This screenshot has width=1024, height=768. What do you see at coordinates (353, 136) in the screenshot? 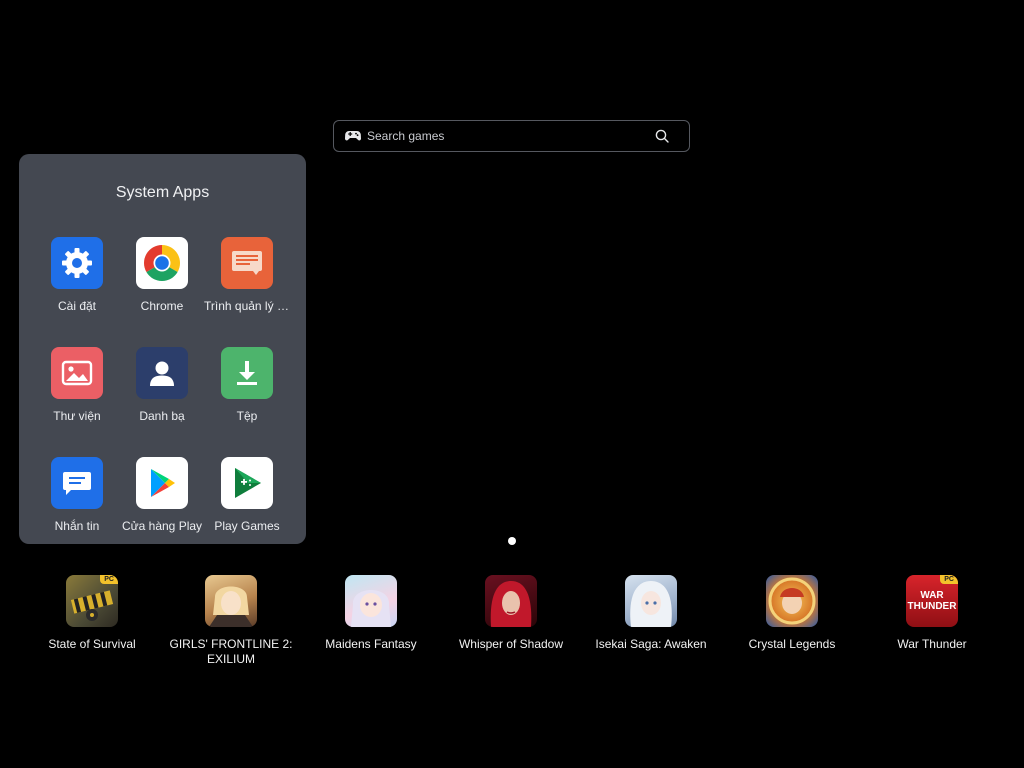
I see `gamepad-icon` at bounding box center [353, 136].